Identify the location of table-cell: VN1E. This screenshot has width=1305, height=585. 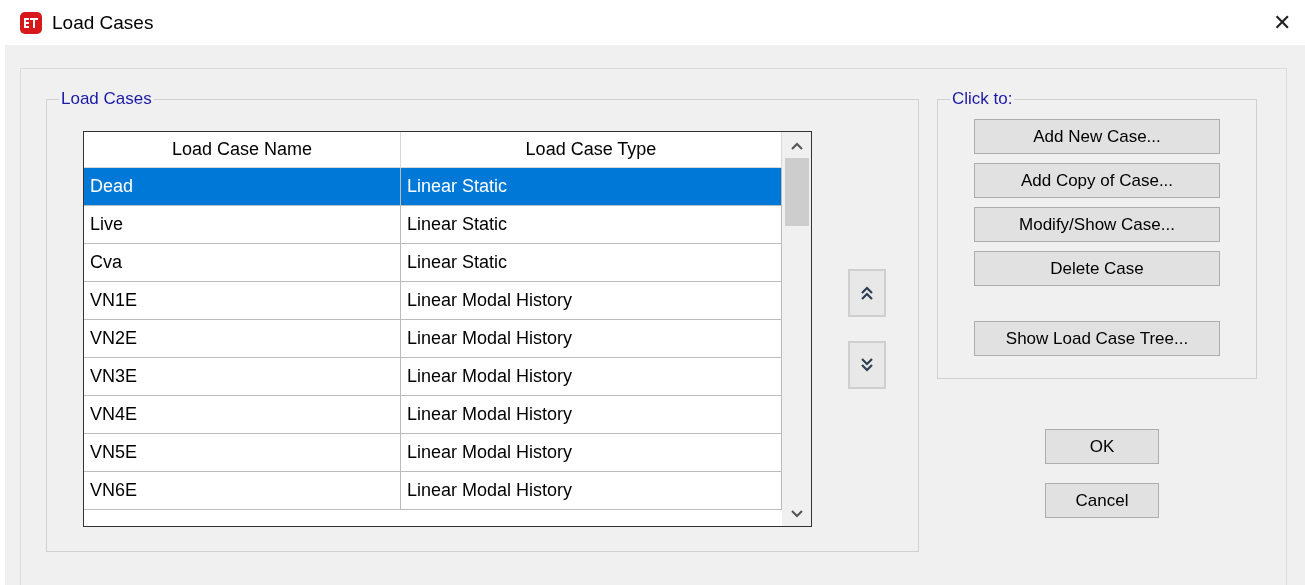
(242, 301).